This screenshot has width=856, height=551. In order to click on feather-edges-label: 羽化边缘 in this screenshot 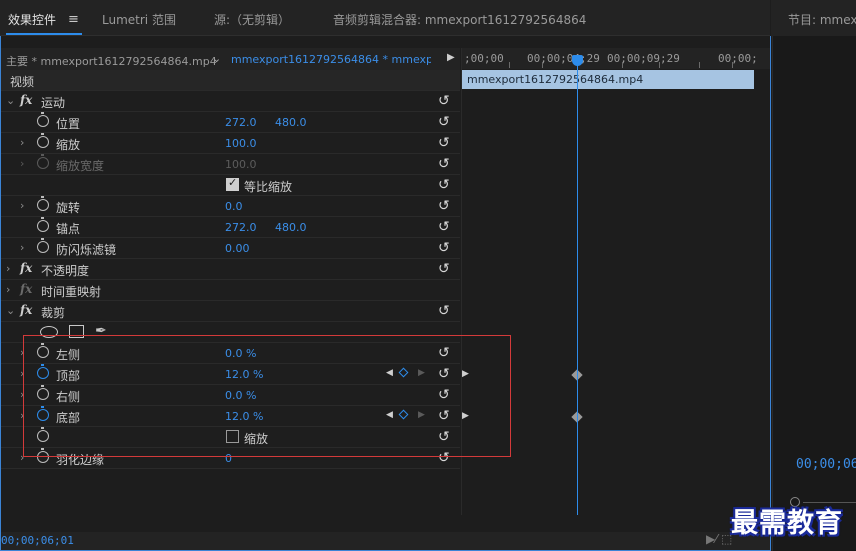, I will do `click(80, 460)`.